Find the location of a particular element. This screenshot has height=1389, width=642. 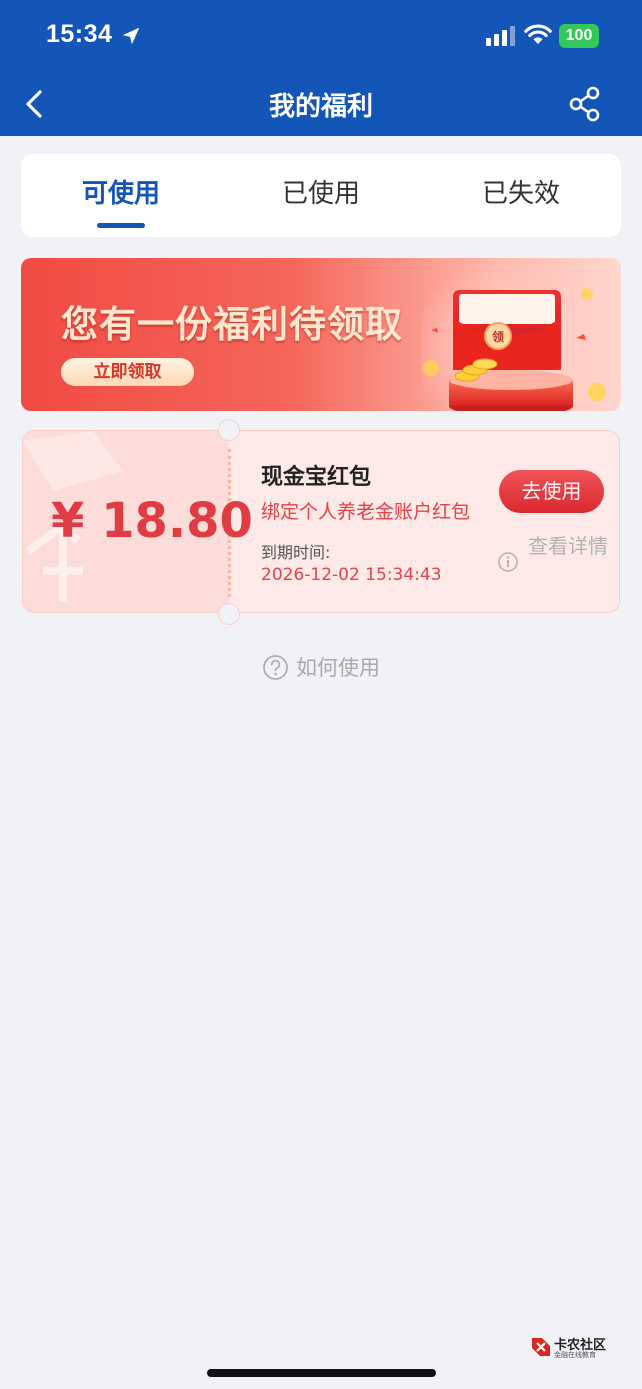

site-watermark: 卡农社区 金融在线教育 is located at coordinates (570, 1348).